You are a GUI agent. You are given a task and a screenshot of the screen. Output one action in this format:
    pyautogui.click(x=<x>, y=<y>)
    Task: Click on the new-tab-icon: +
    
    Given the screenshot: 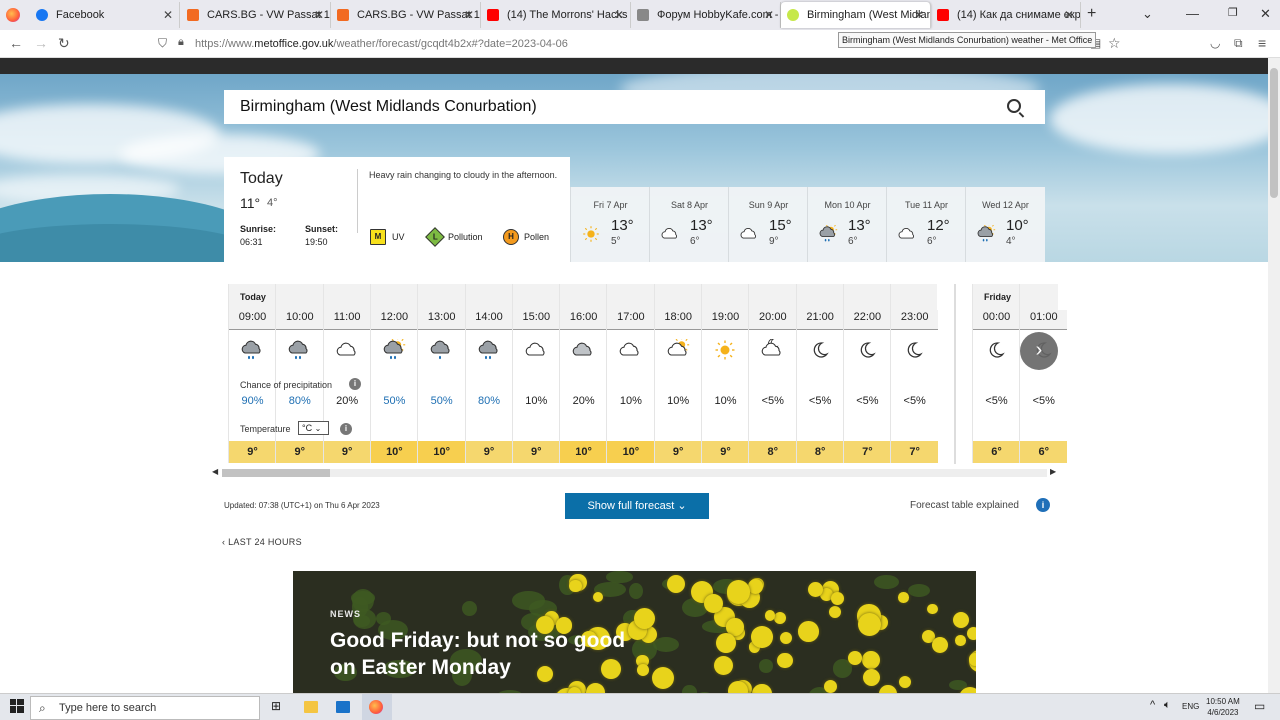 What is the action you would take?
    pyautogui.click(x=1091, y=14)
    